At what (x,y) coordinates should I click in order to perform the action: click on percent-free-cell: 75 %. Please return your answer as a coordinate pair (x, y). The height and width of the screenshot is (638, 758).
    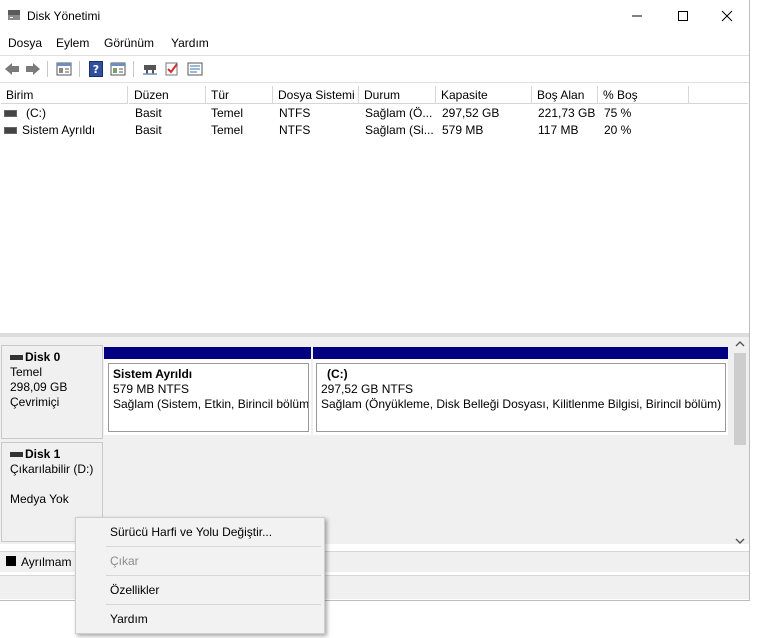
    Looking at the image, I should click on (618, 113).